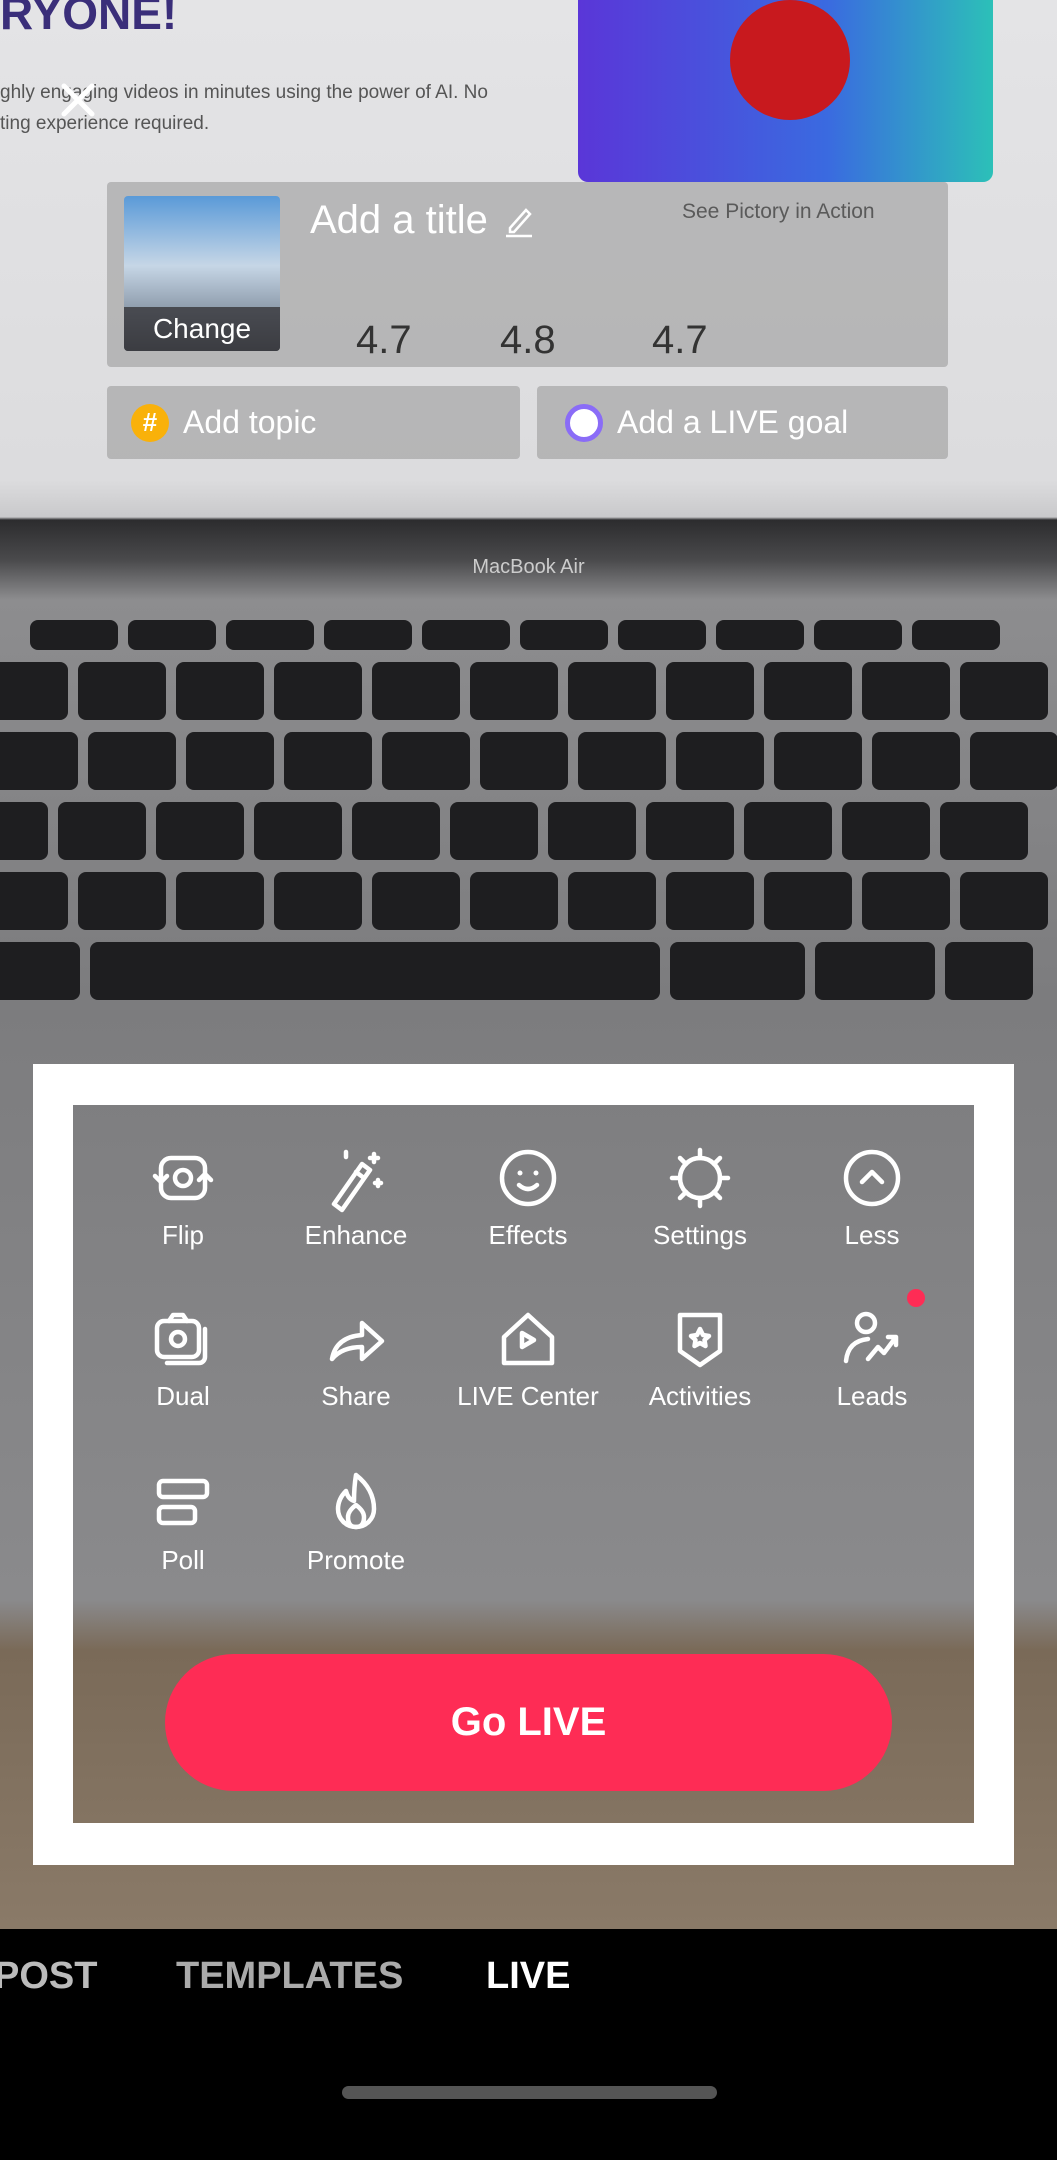 This screenshot has height=2160, width=1057. Describe the element at coordinates (872, 1178) in the screenshot. I see `chevron-up-circle-icon` at that location.